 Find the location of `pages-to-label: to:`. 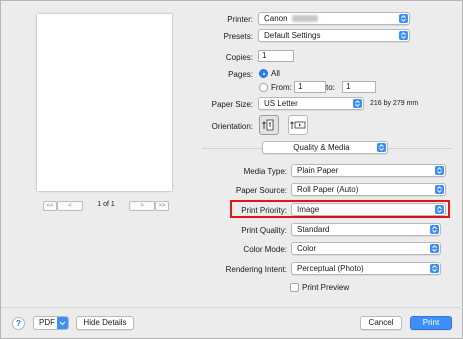

pages-to-label: to: is located at coordinates (330, 87).